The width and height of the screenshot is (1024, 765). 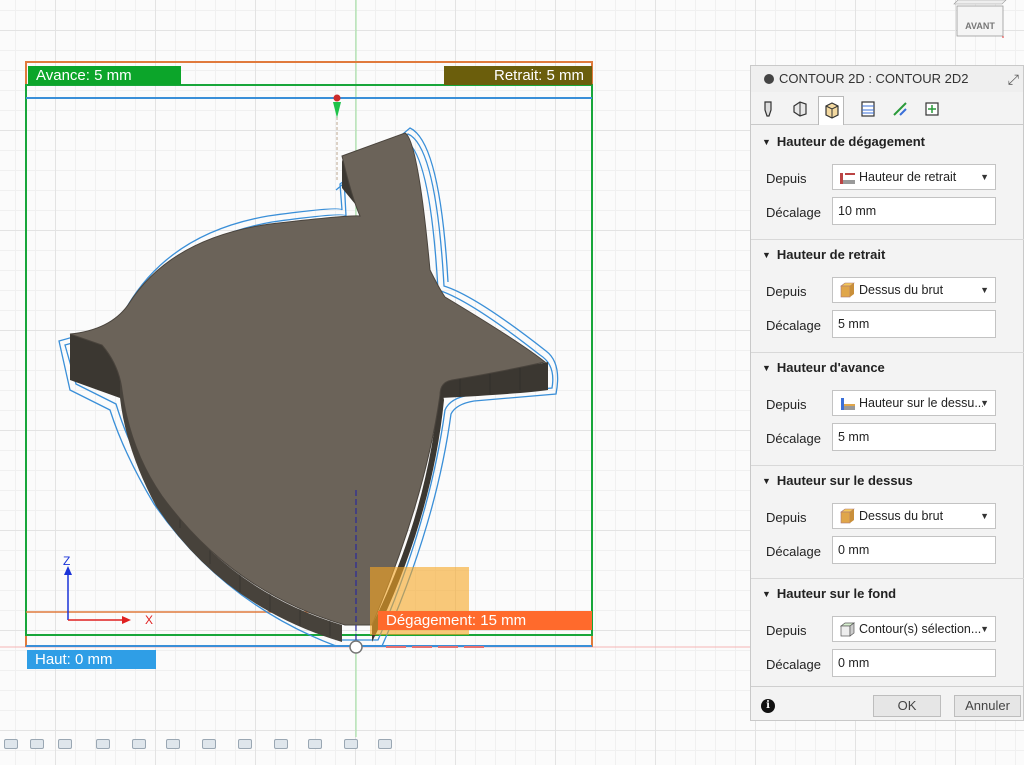 I want to click on retract-height-label: Retrait: 5 mm, so click(x=518, y=75).